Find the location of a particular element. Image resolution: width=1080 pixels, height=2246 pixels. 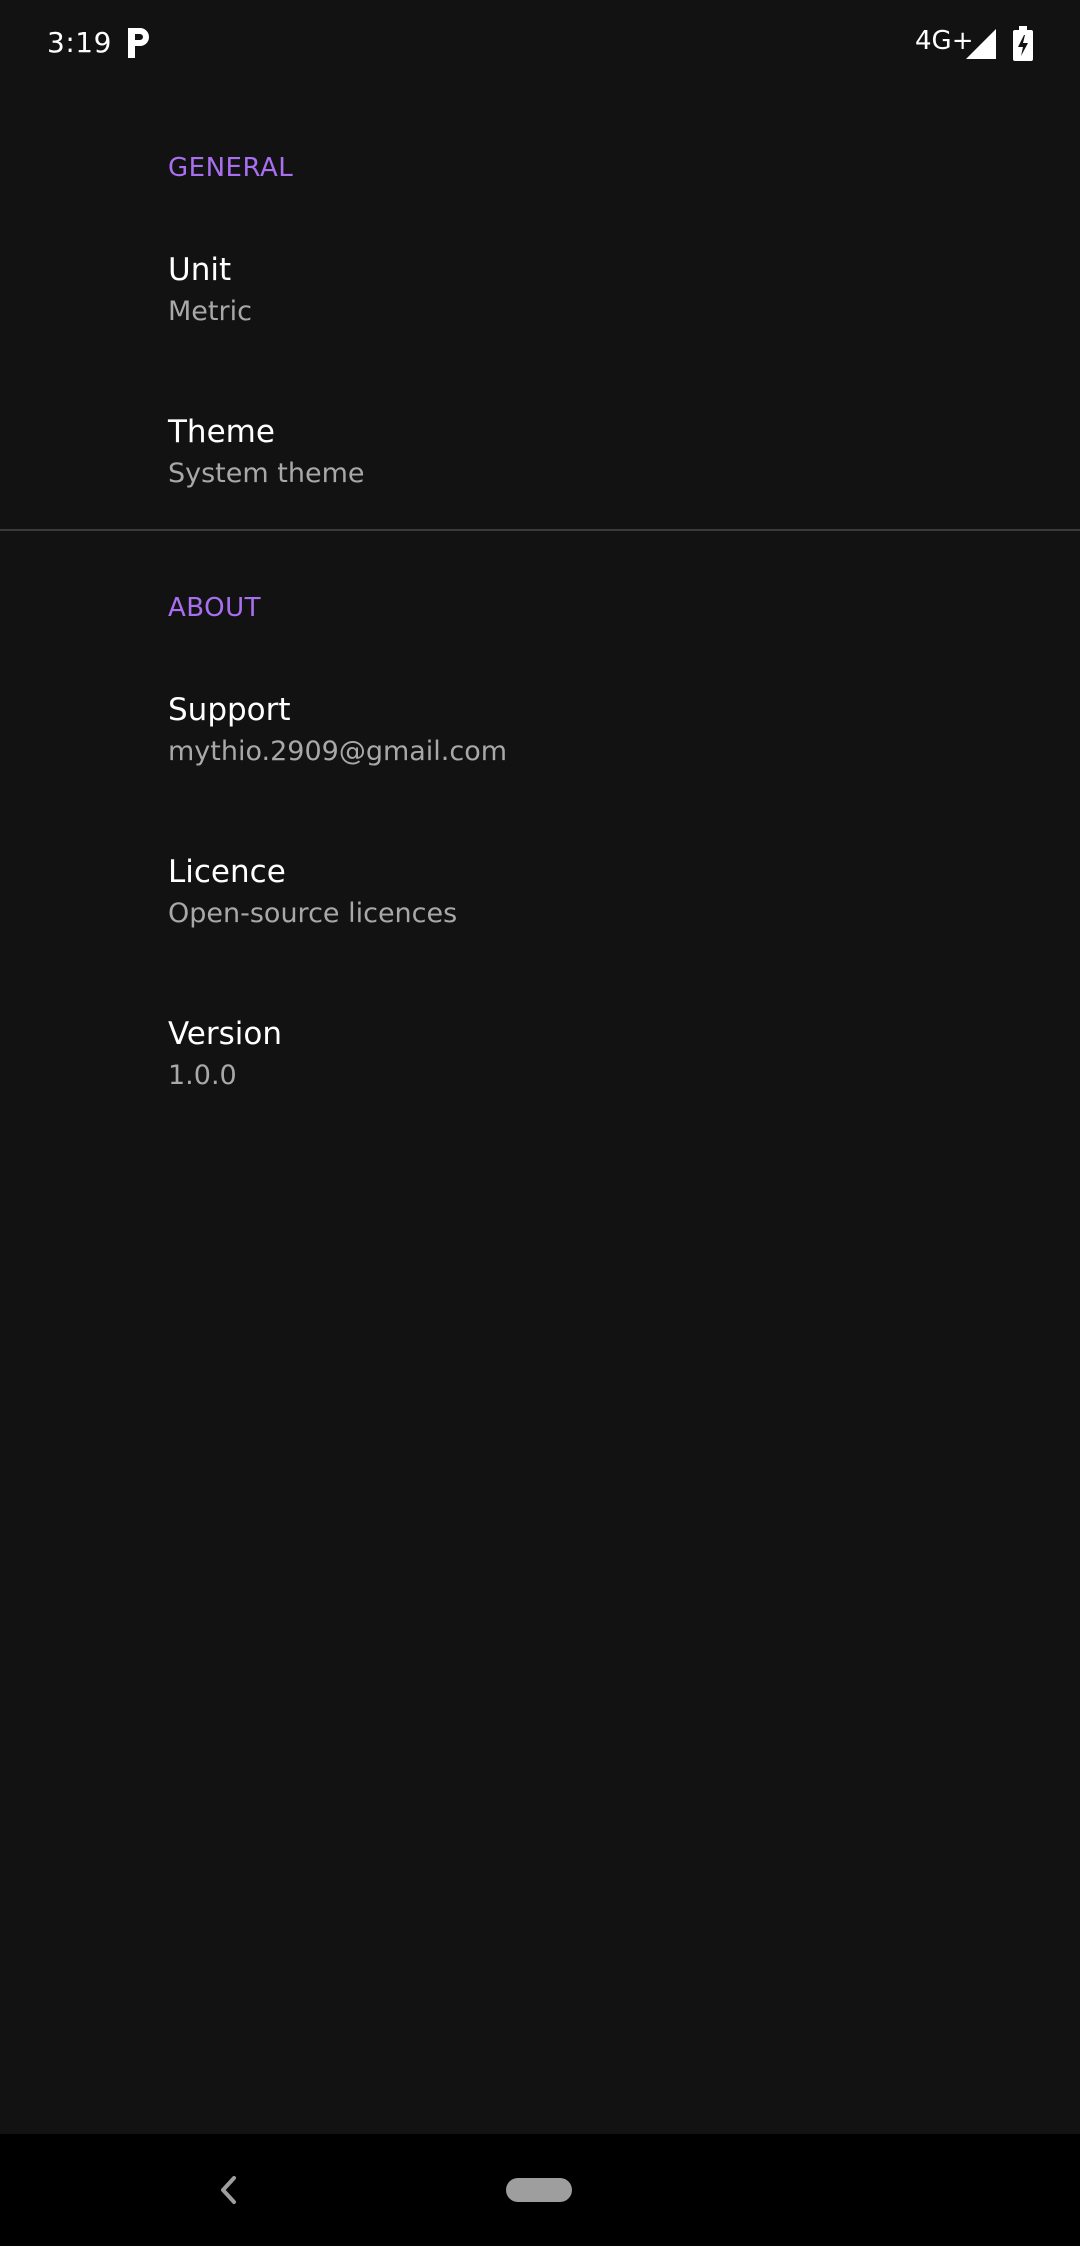

status-time: 3:19 is located at coordinates (79, 42).